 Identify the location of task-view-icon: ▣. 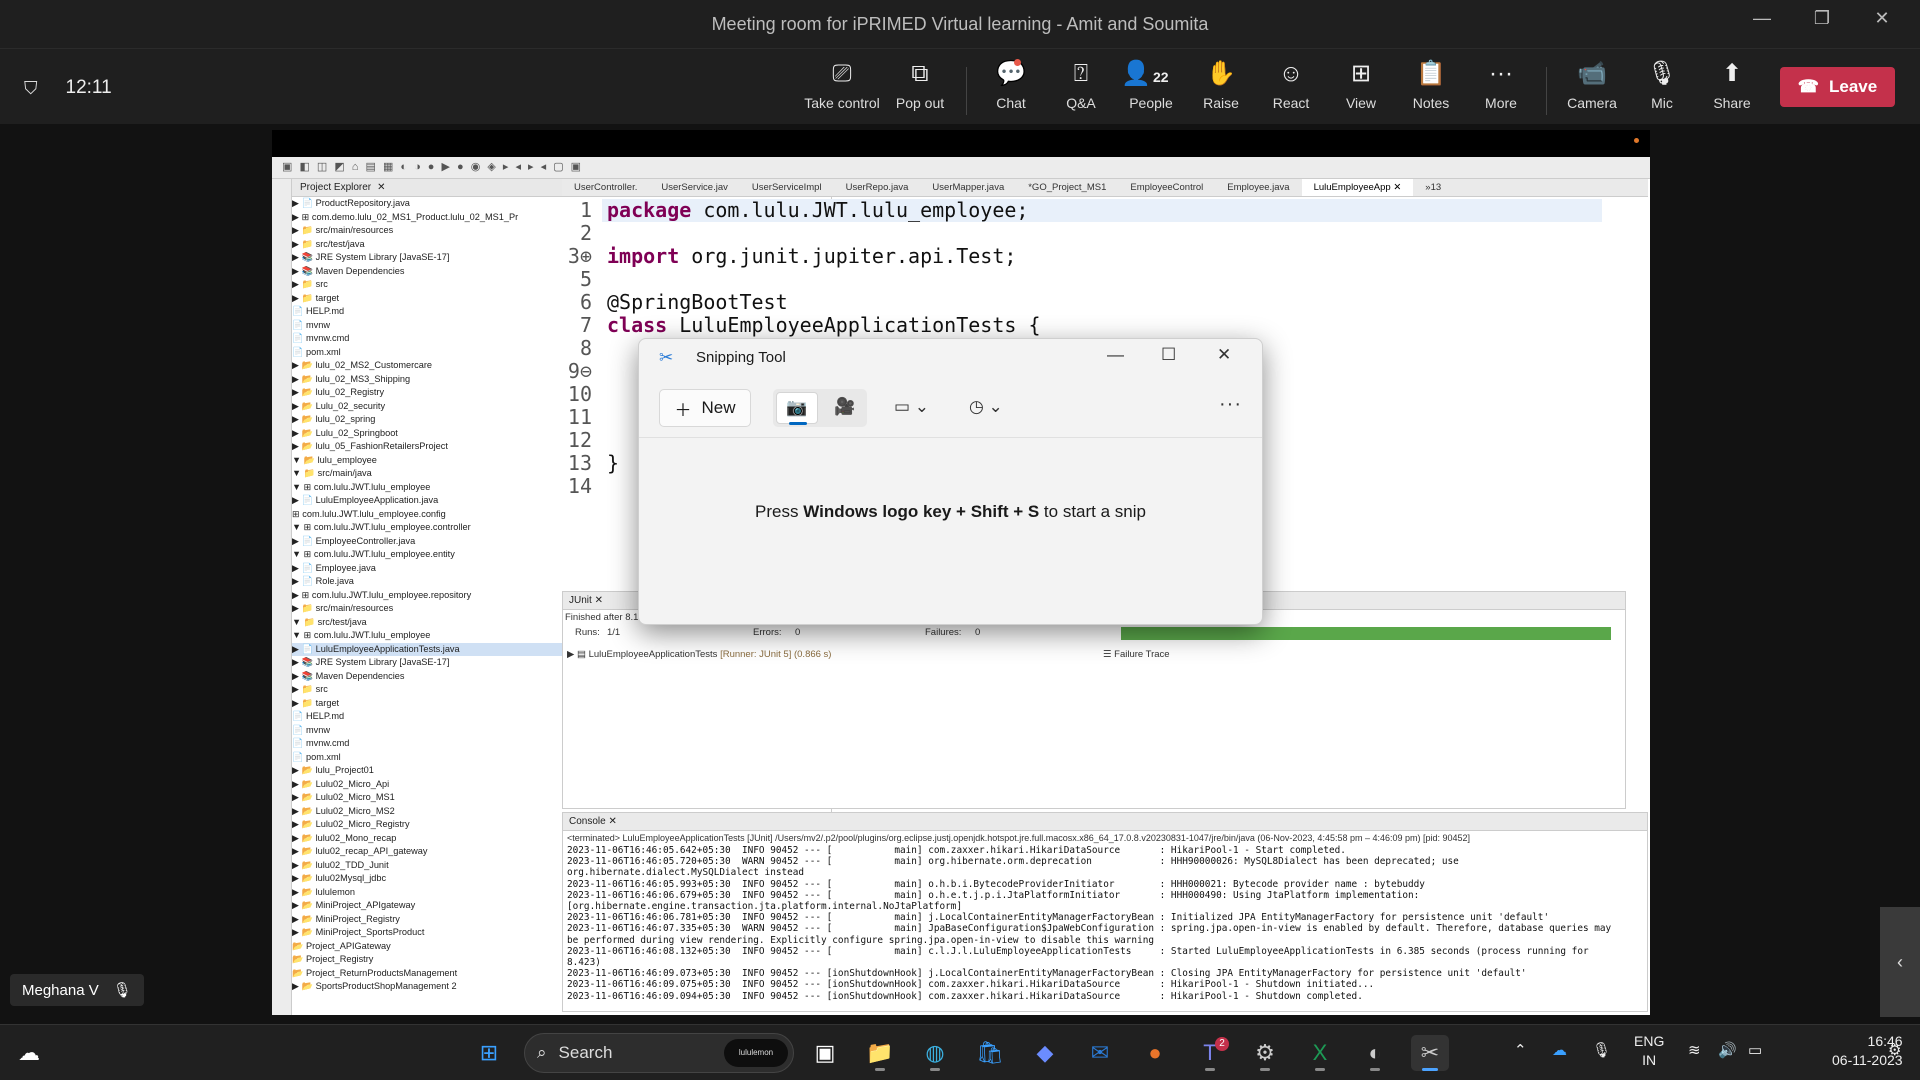
(825, 1053).